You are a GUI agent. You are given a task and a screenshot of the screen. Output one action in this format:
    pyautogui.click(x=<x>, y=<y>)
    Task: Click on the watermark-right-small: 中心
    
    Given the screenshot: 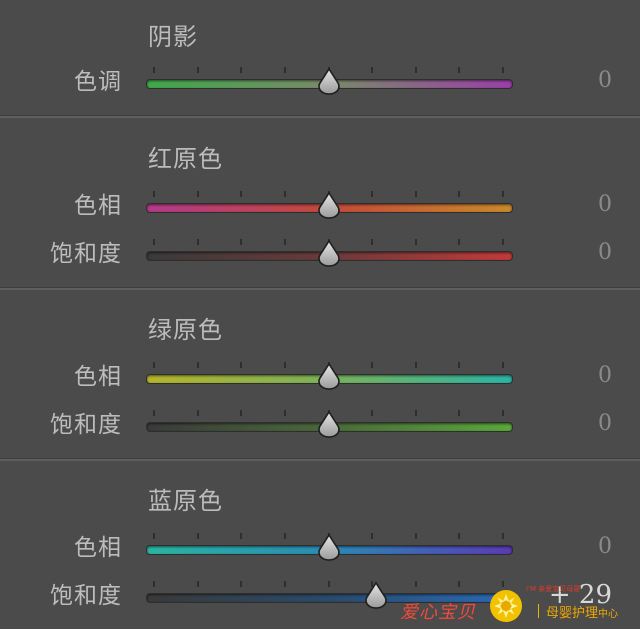 What is the action you would take?
    pyautogui.click(x=608, y=614)
    